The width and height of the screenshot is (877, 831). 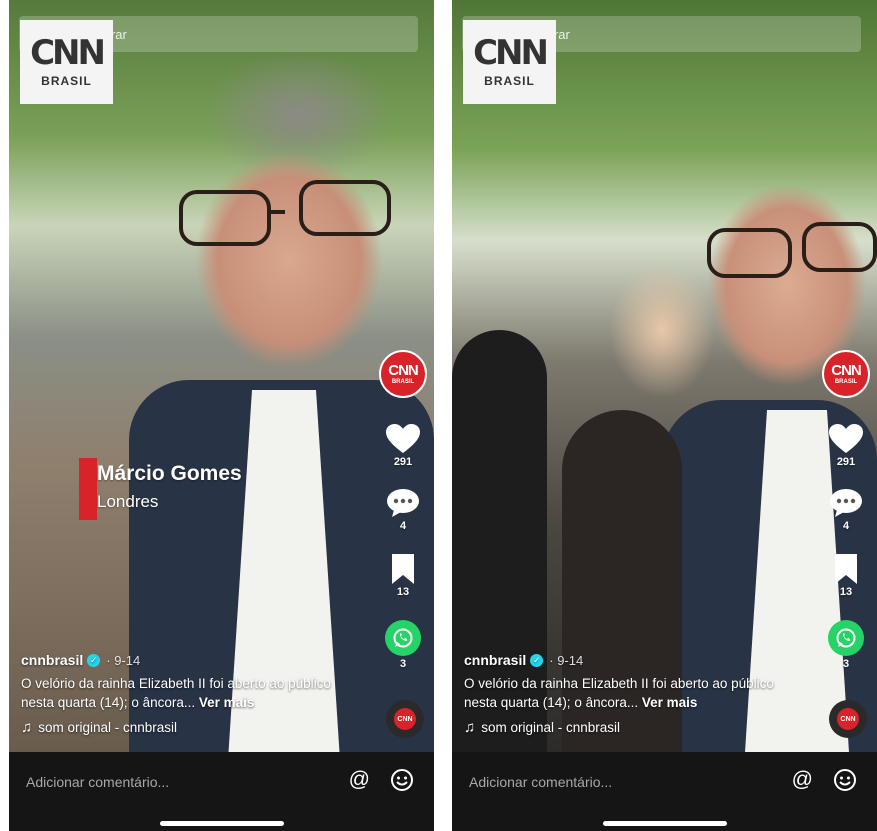 I want to click on reporter-location: Londres, so click(x=128, y=501).